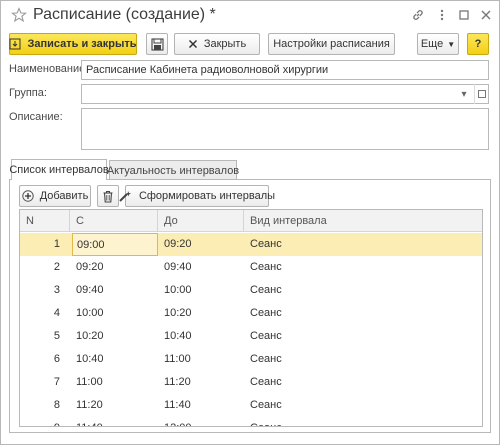 The image size is (500, 445). What do you see at coordinates (115, 313) in the screenshot?
I see `row-from: 10:00` at bounding box center [115, 313].